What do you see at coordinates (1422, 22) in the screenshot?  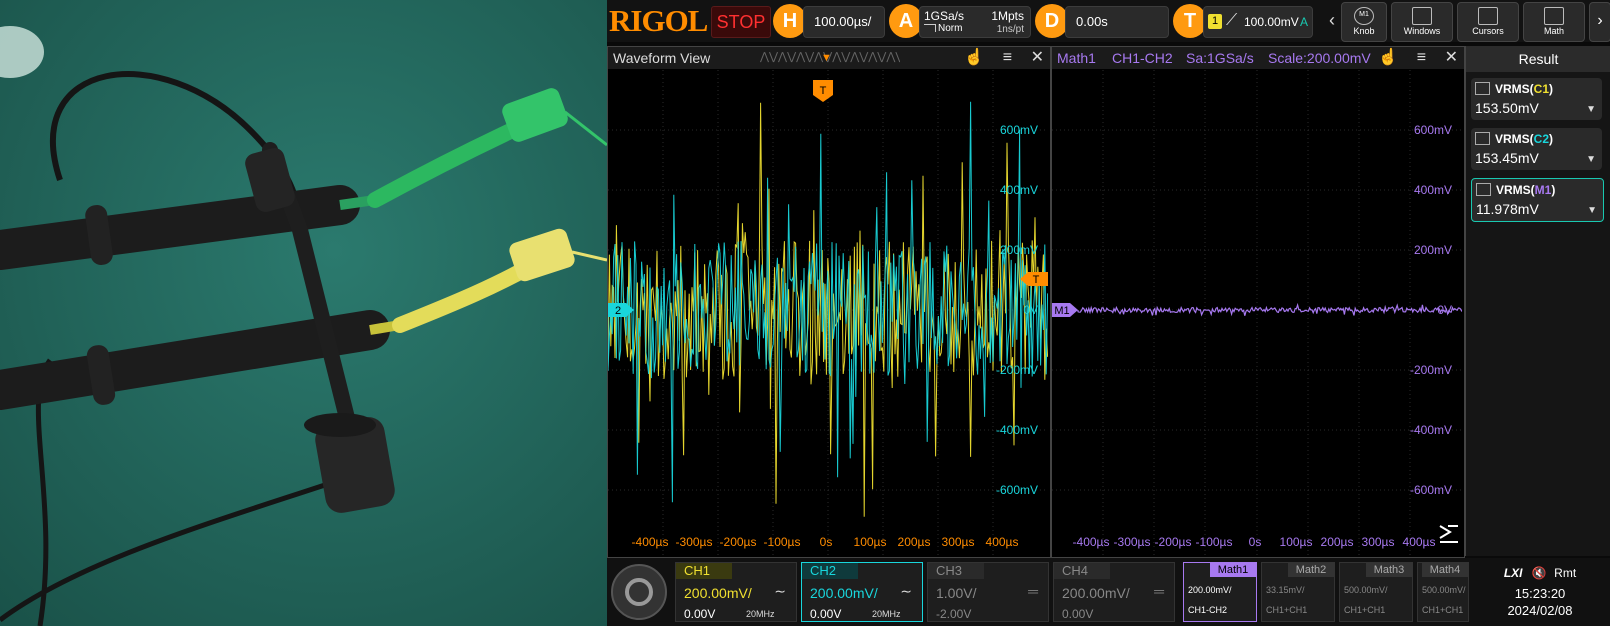 I see `windows-button: Windows` at bounding box center [1422, 22].